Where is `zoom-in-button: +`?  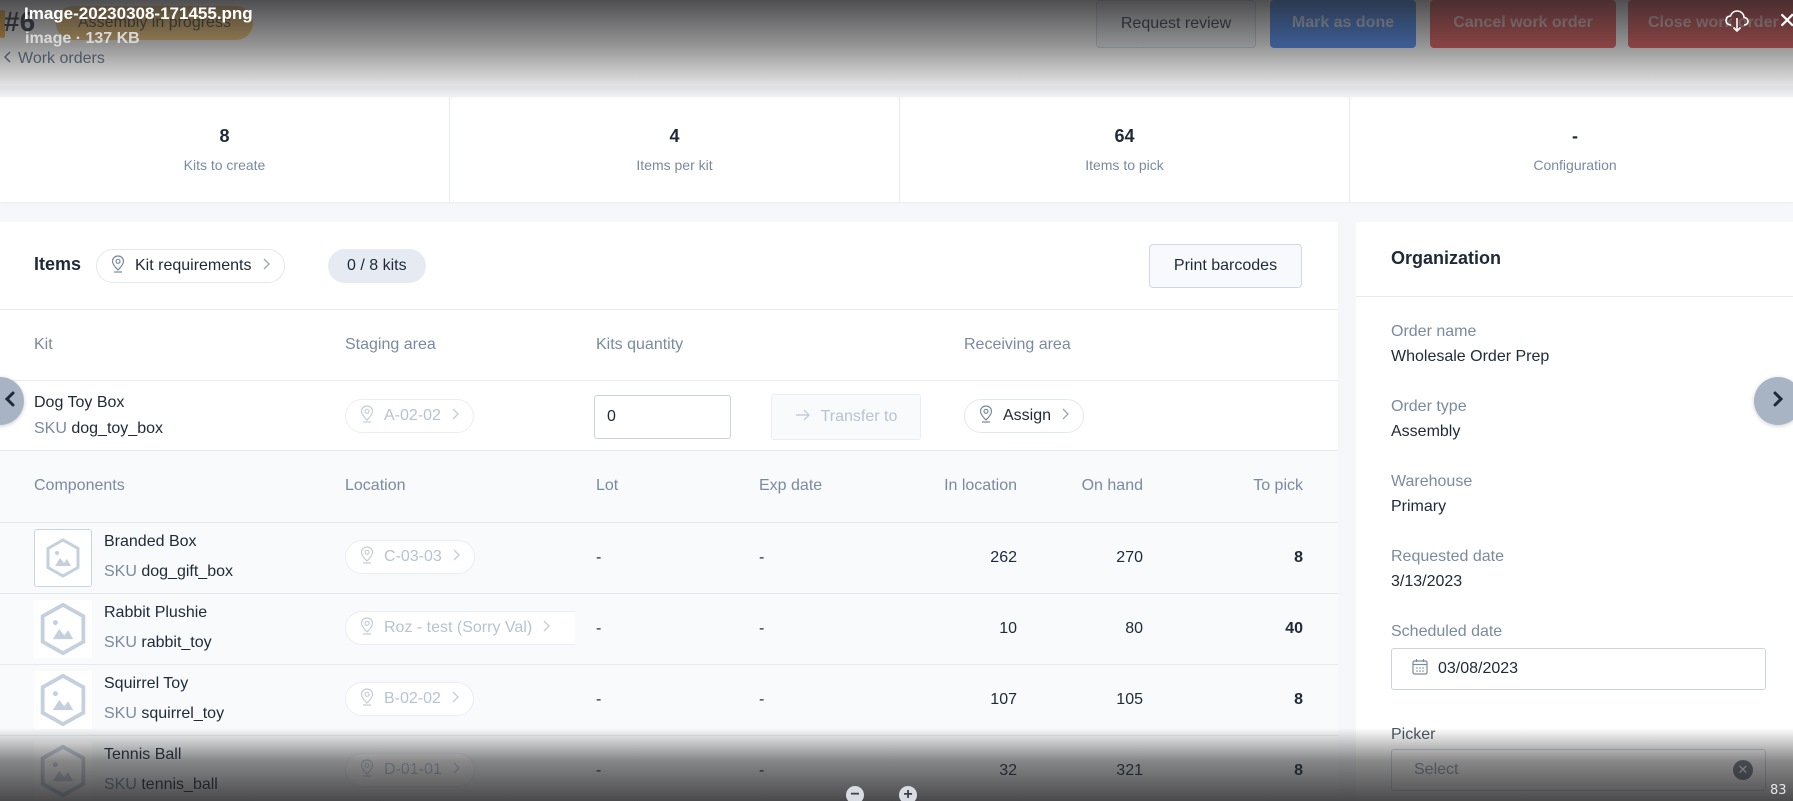 zoom-in-button: + is located at coordinates (908, 793).